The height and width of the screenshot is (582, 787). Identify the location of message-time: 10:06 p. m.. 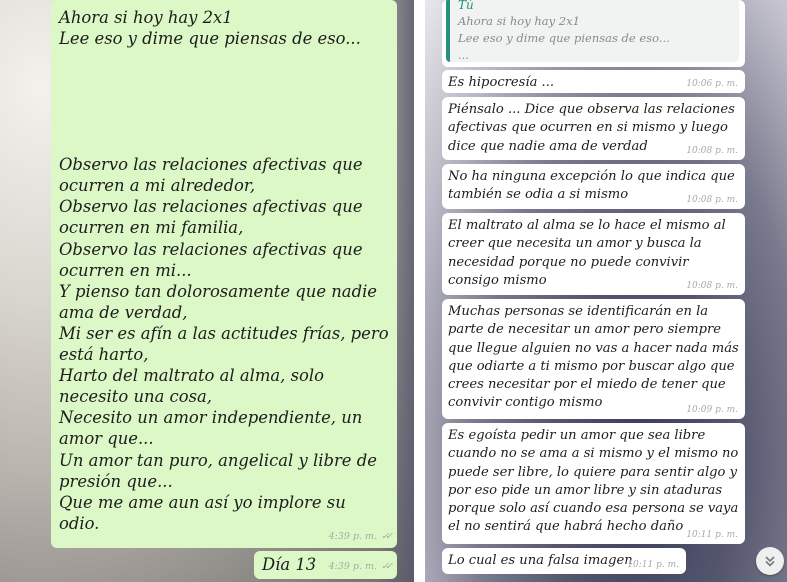
(712, 84).